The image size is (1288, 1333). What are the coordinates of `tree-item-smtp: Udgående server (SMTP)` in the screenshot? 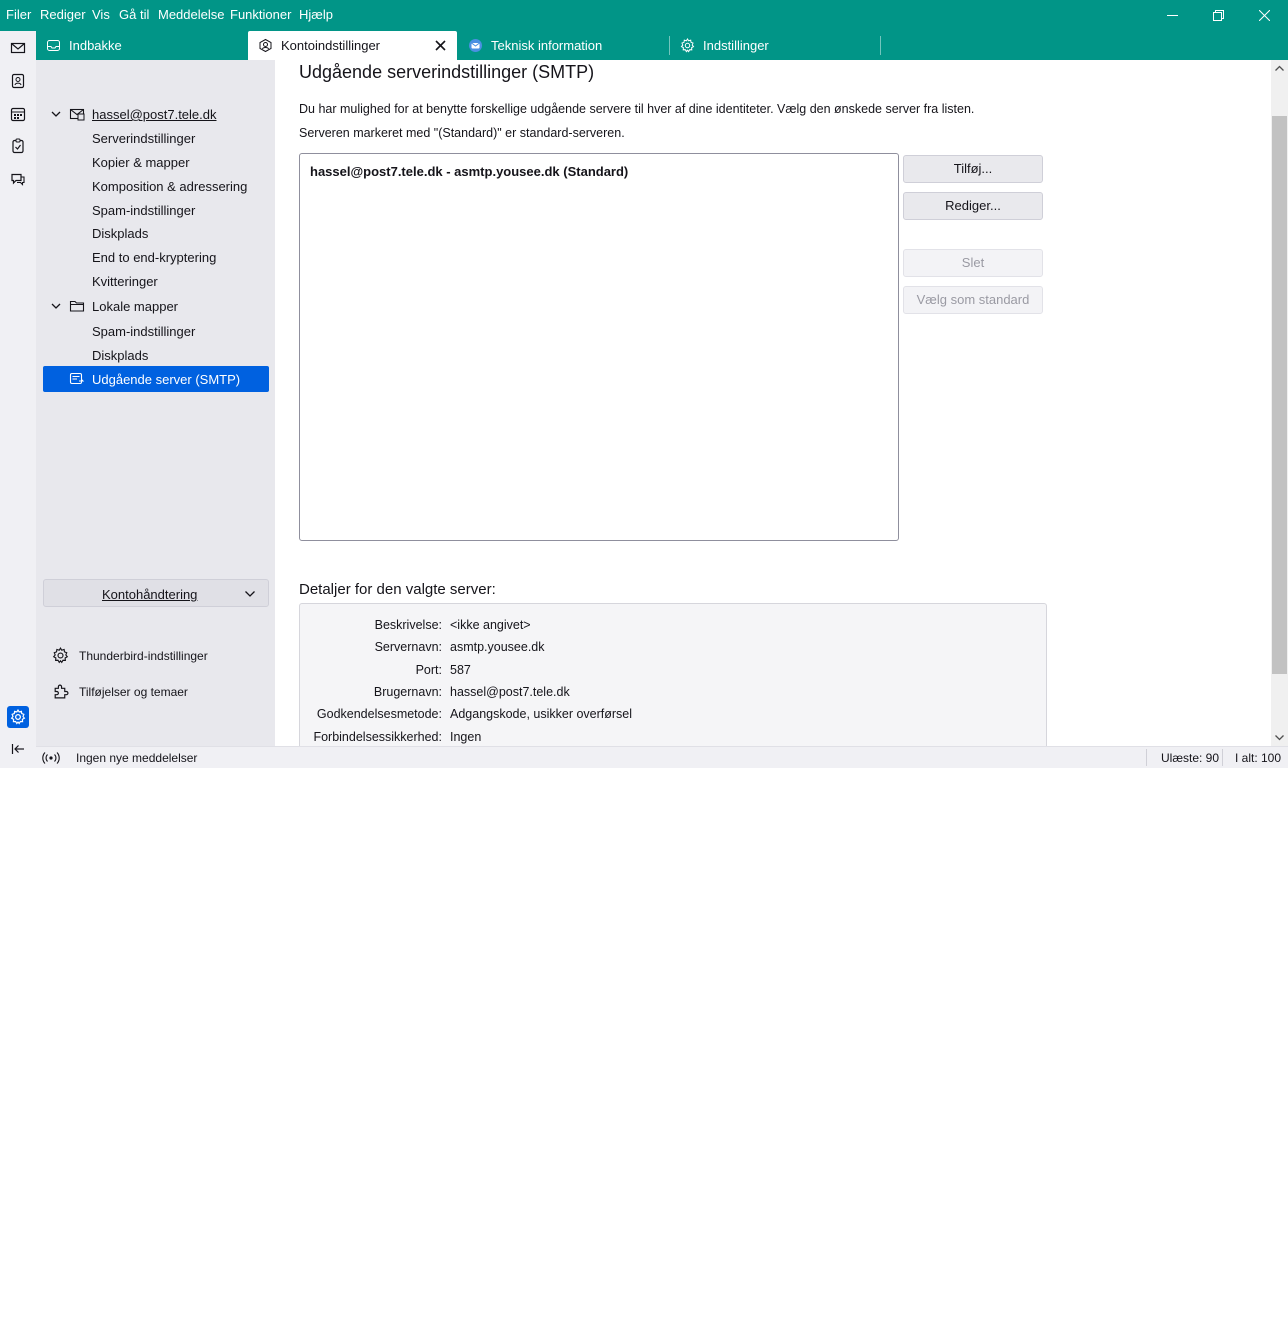 It's located at (156, 379).